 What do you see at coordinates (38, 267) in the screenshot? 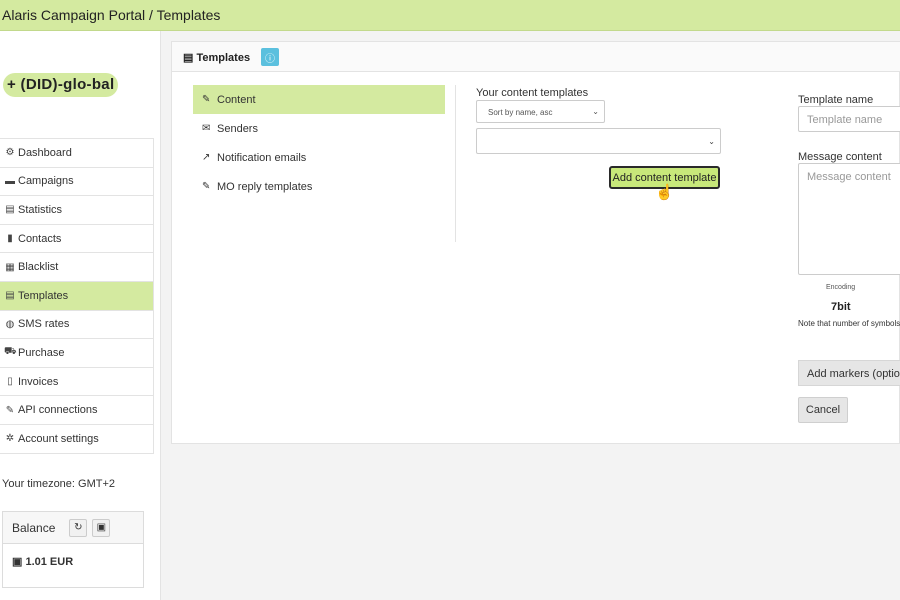
I see `sidebar-item-label: Blacklist` at bounding box center [38, 267].